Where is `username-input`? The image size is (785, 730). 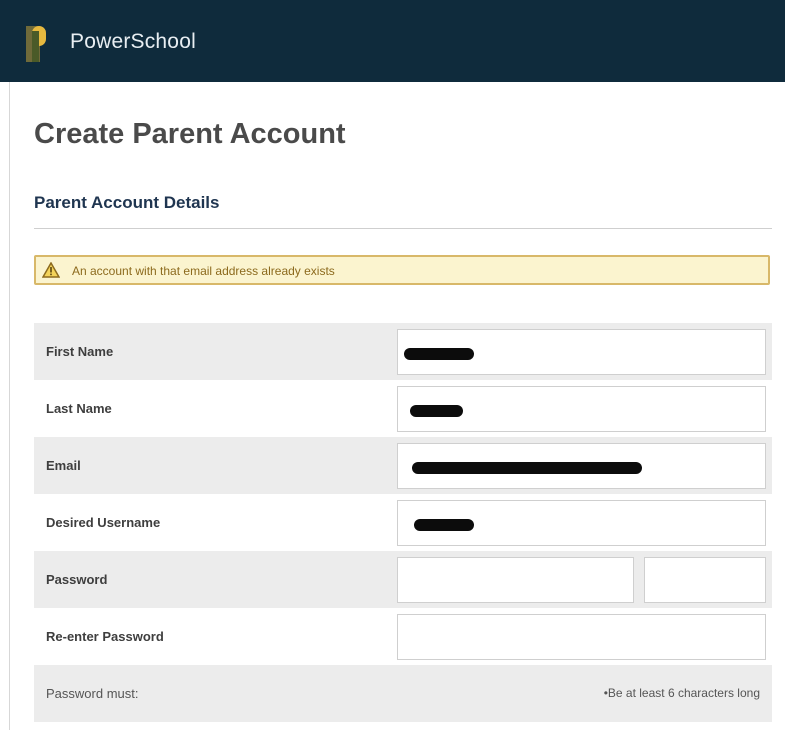
username-input is located at coordinates (581, 523).